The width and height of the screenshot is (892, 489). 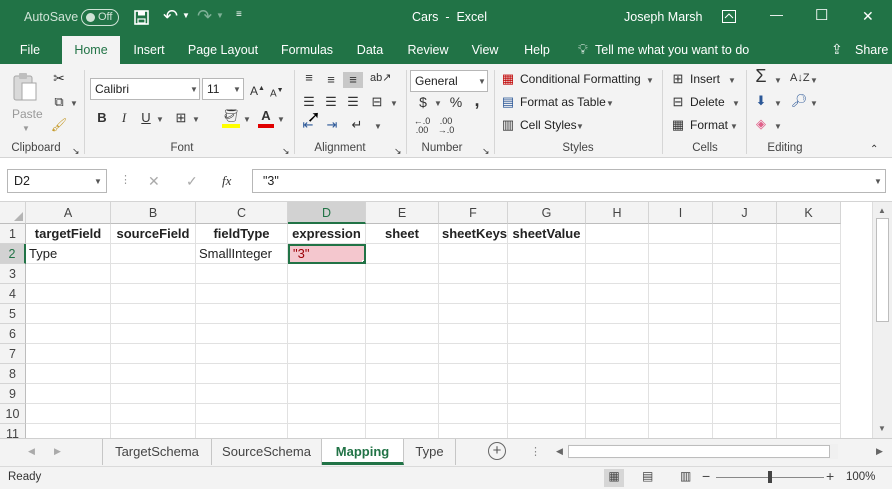 What do you see at coordinates (732, 80) in the screenshot?
I see `insert-cells-dropdown-icon: ▼` at bounding box center [732, 80].